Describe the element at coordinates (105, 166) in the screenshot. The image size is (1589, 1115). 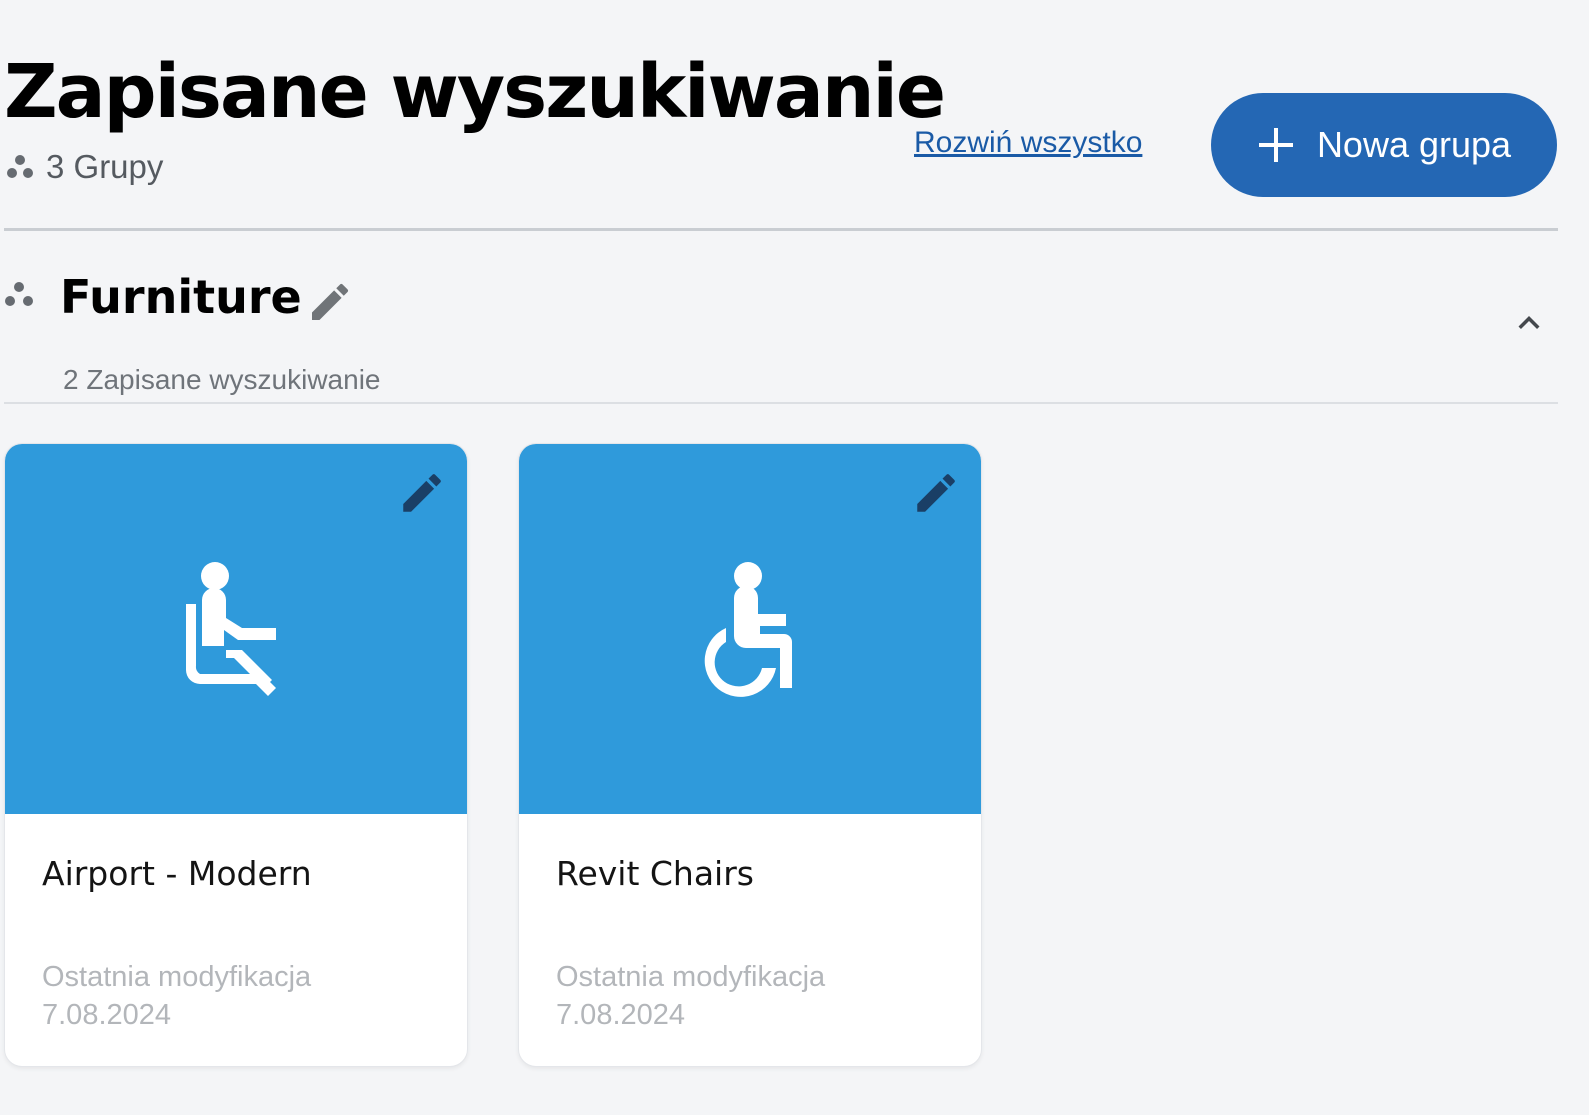
I see `group-count-label: 3 Grupy` at that location.